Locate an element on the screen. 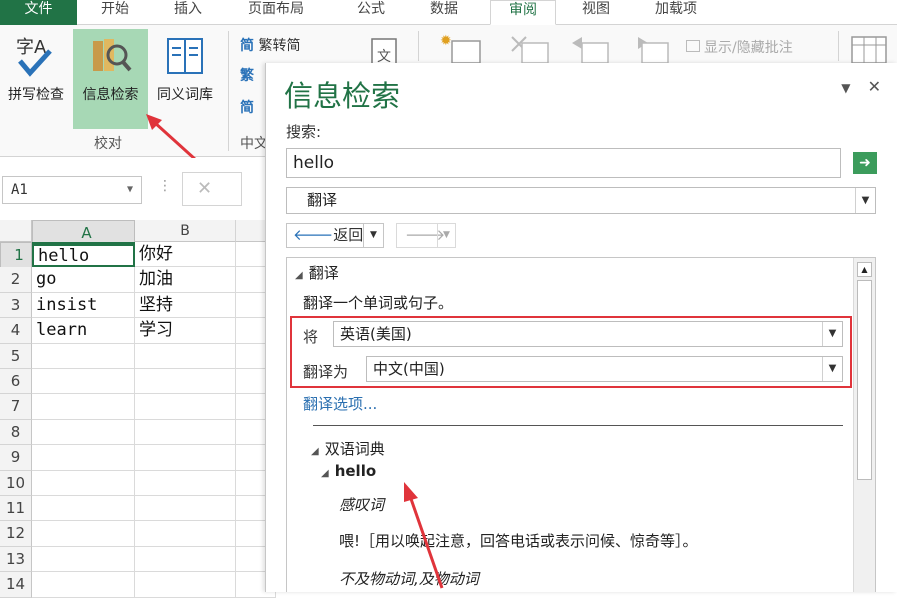 The width and height of the screenshot is (897, 598). translate-description: 翻译一个单词或句子。 is located at coordinates (378, 303).